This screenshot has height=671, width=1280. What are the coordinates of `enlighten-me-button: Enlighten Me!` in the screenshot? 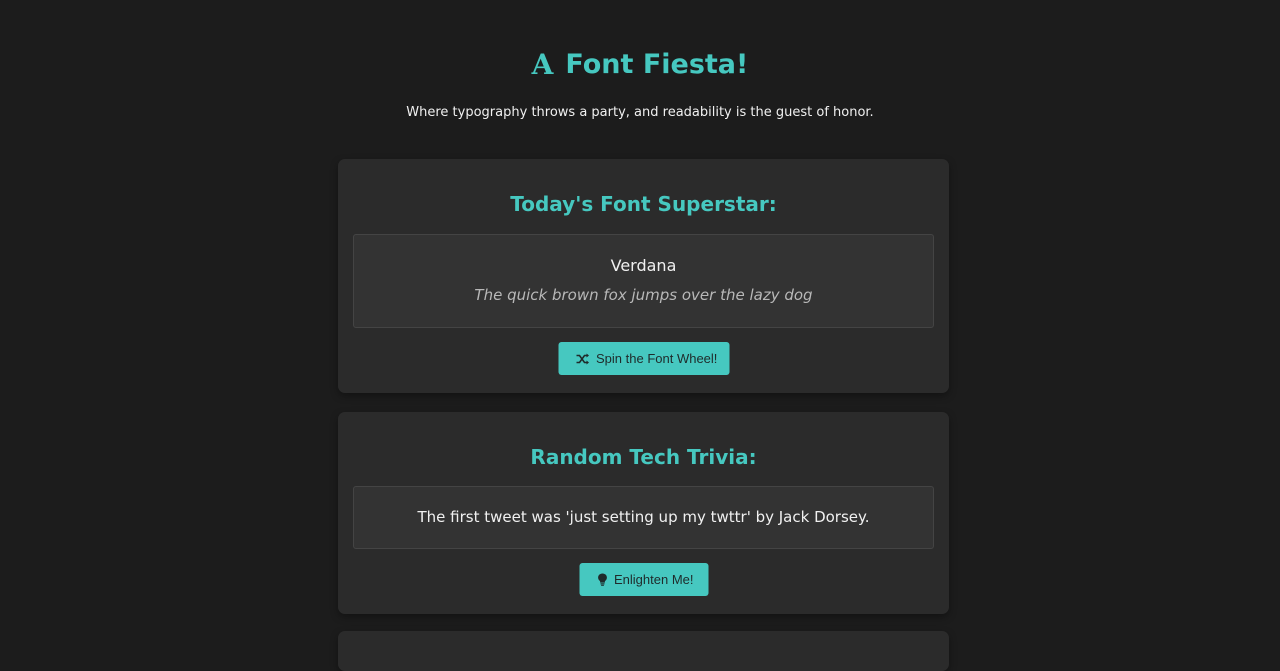 It's located at (643, 579).